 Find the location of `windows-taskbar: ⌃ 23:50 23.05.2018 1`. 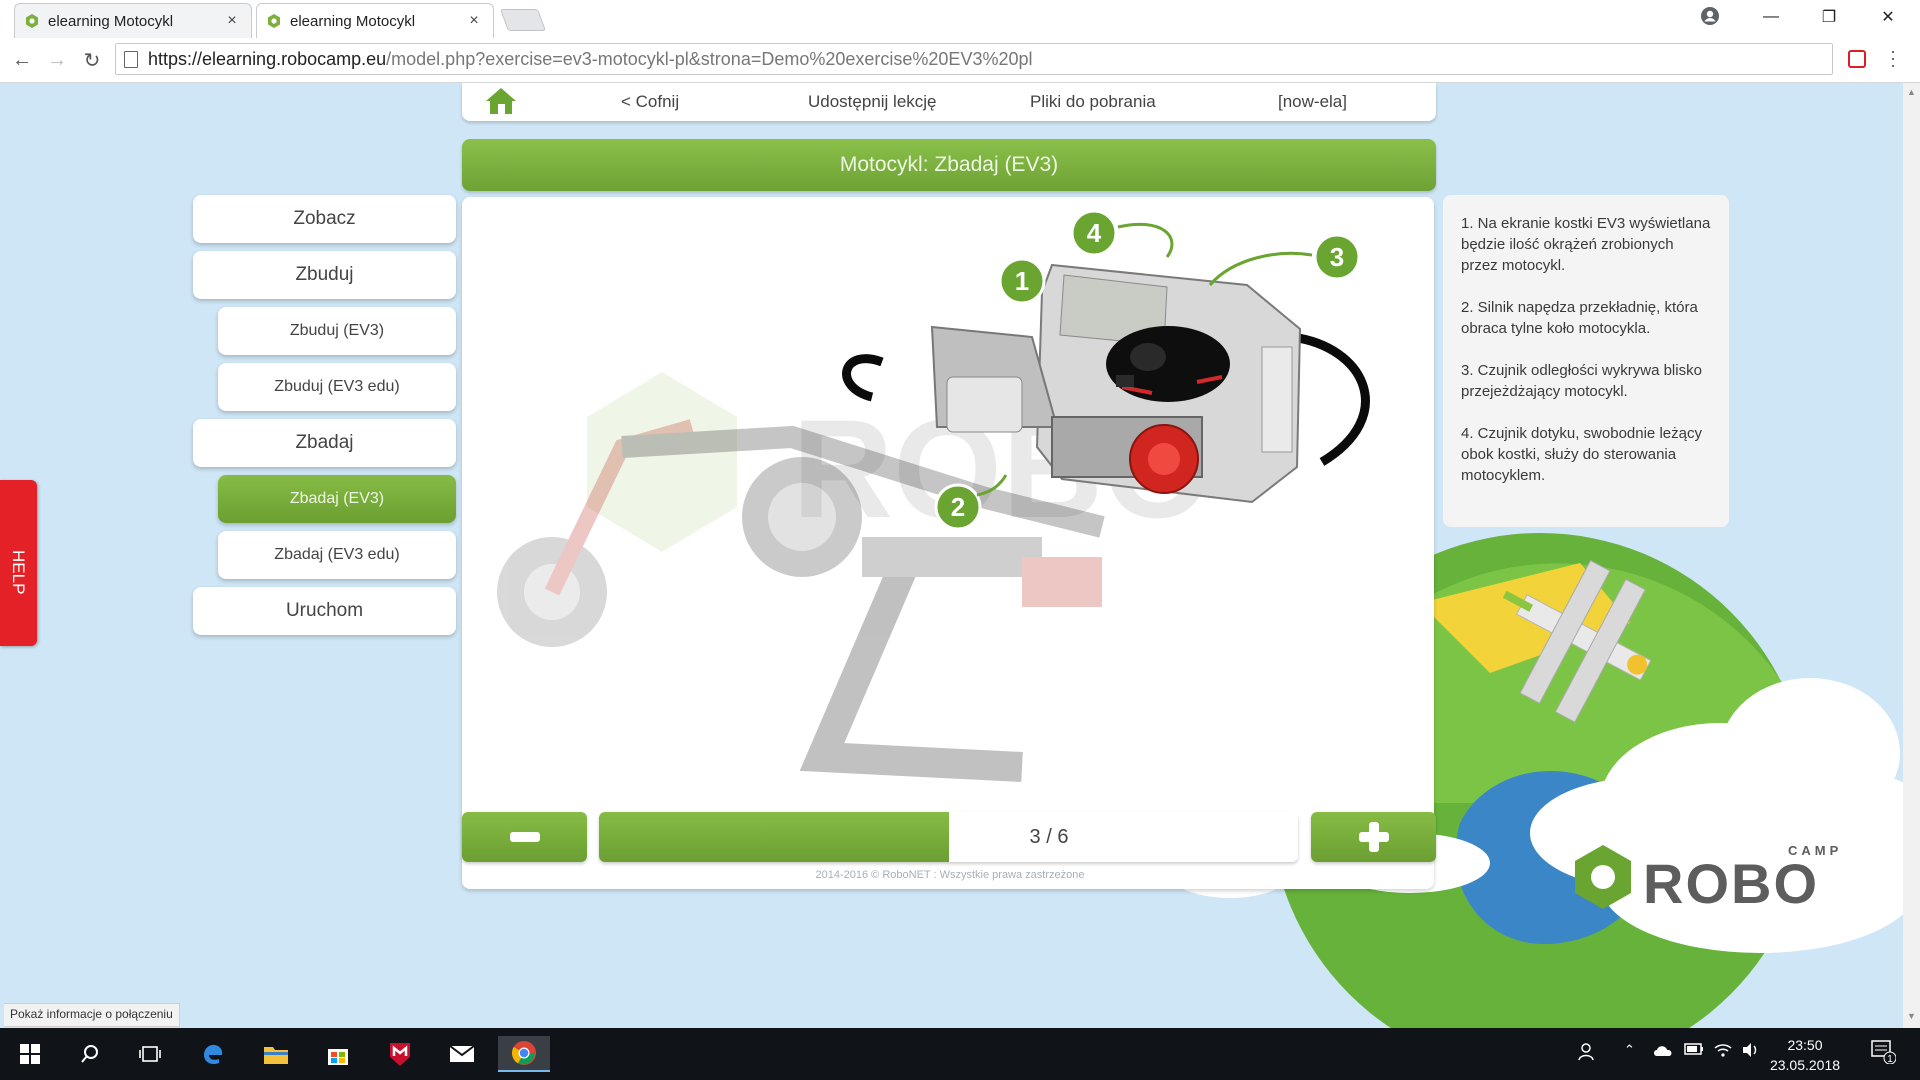

windows-taskbar: ⌃ 23:50 23.05.2018 1 is located at coordinates (960, 1054).